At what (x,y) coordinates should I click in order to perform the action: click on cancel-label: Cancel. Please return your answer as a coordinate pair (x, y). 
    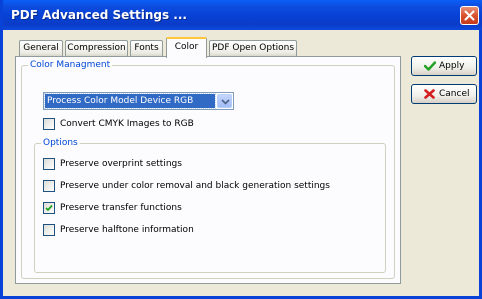
    Looking at the image, I should click on (454, 94).